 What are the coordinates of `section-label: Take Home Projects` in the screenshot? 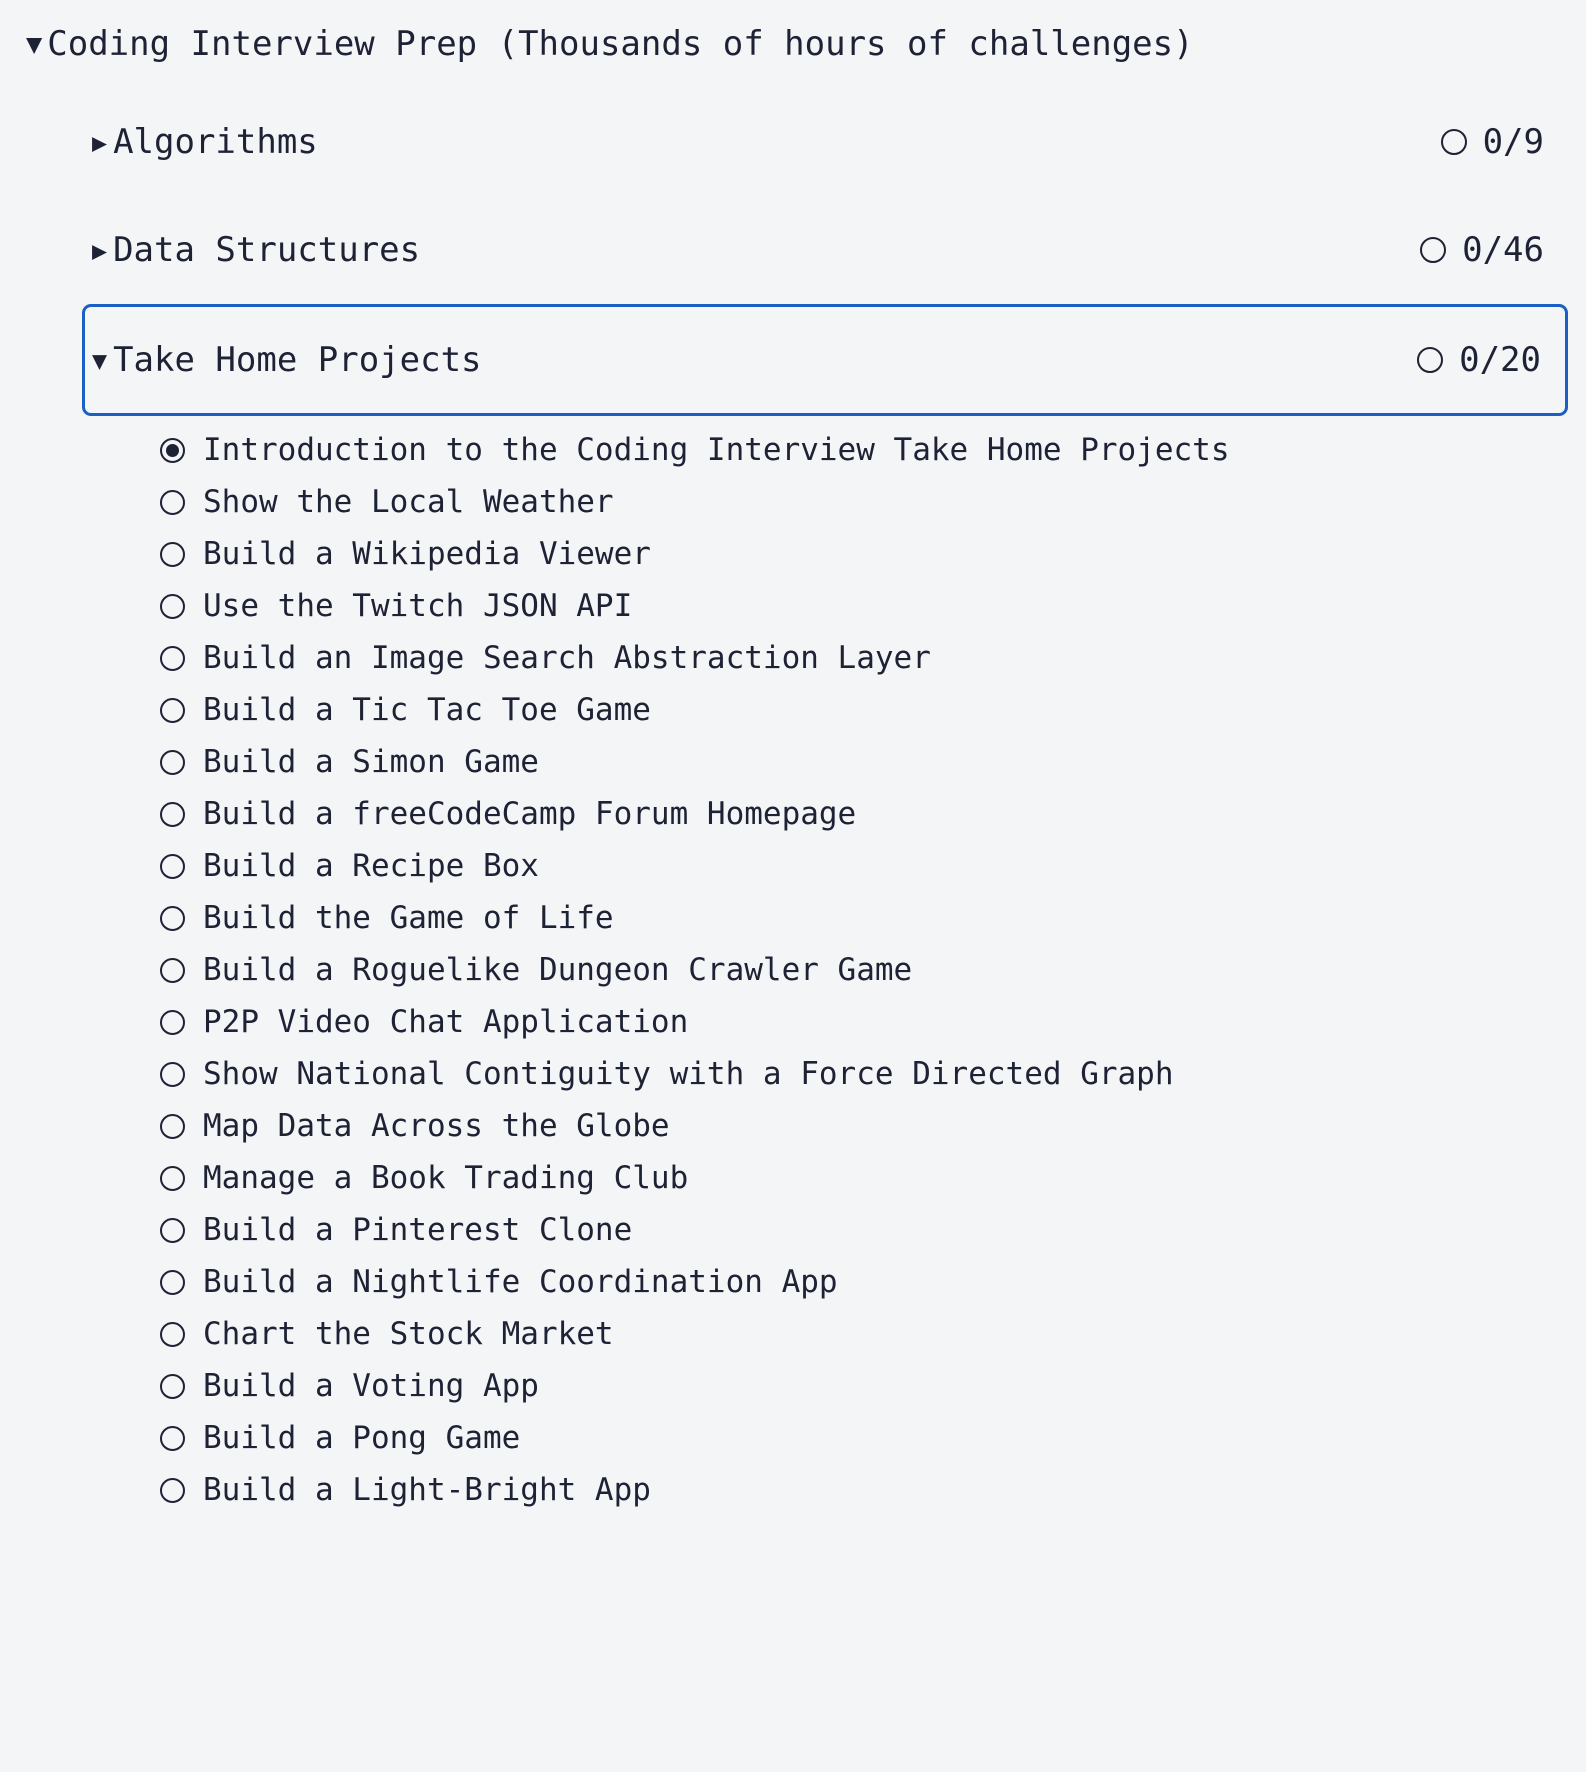 It's located at (297, 360).